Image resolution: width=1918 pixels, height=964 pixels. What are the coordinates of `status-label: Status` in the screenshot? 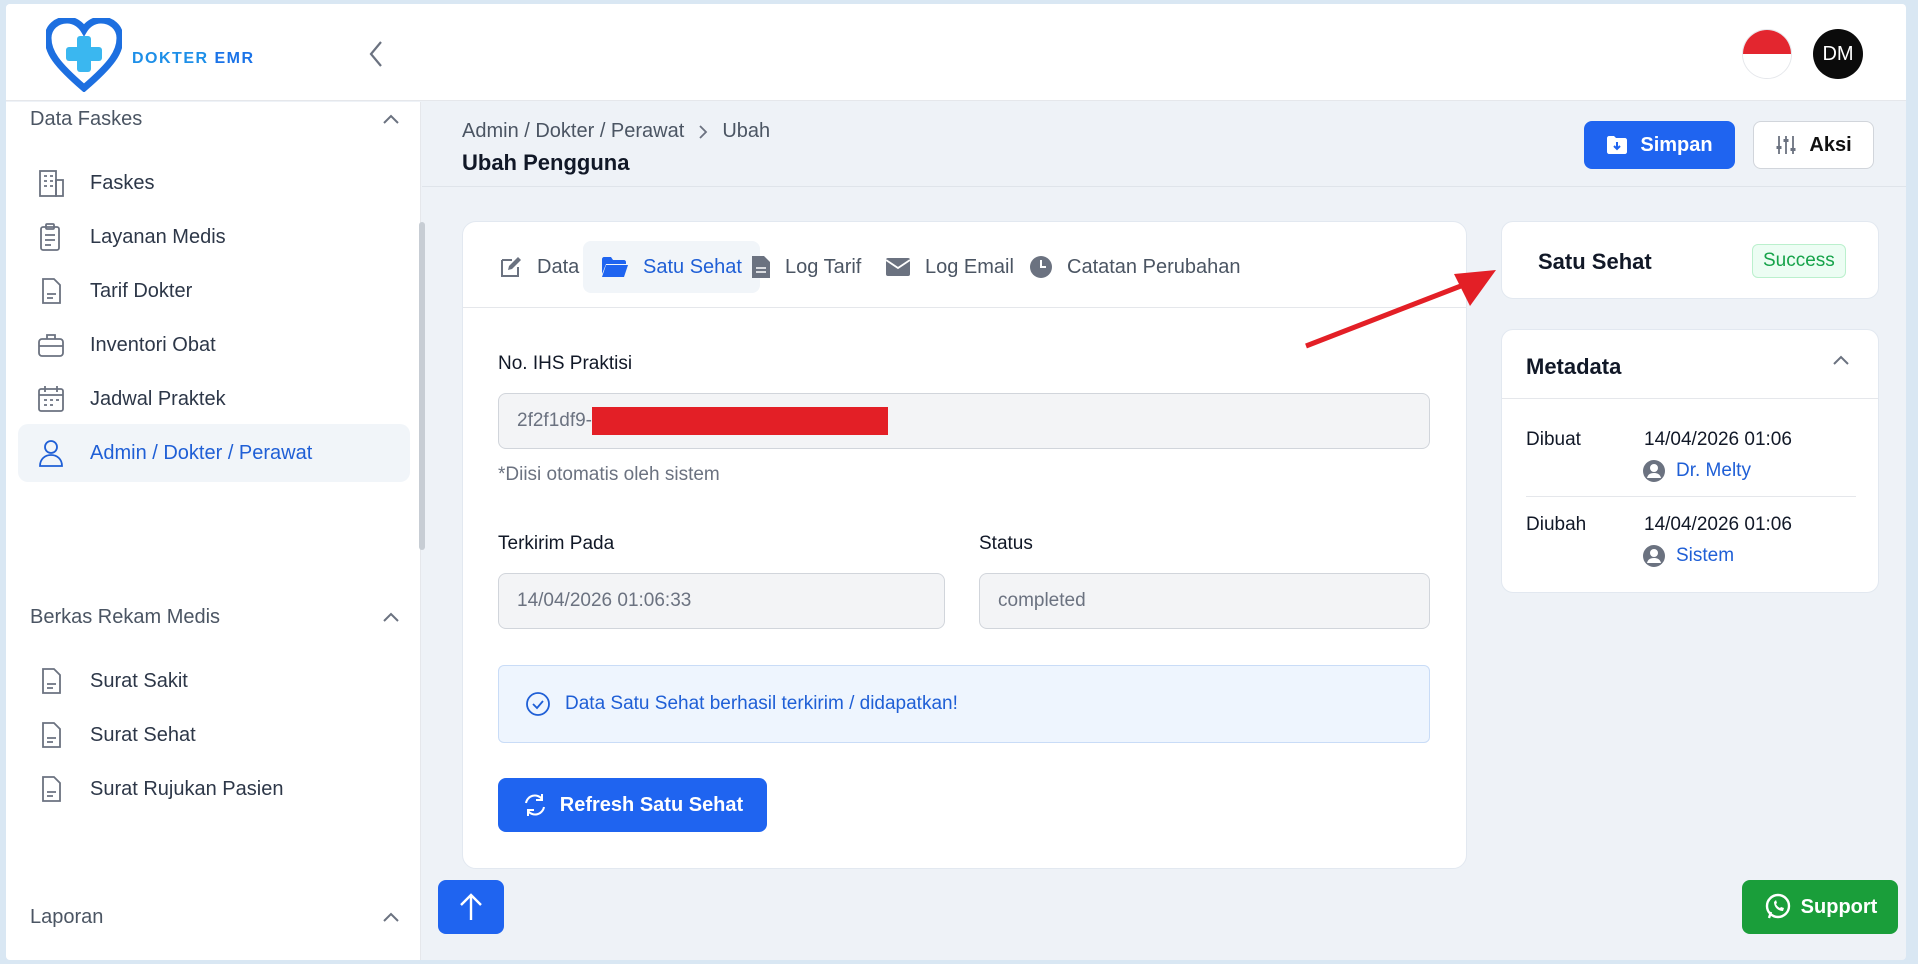 It's located at (1006, 543).